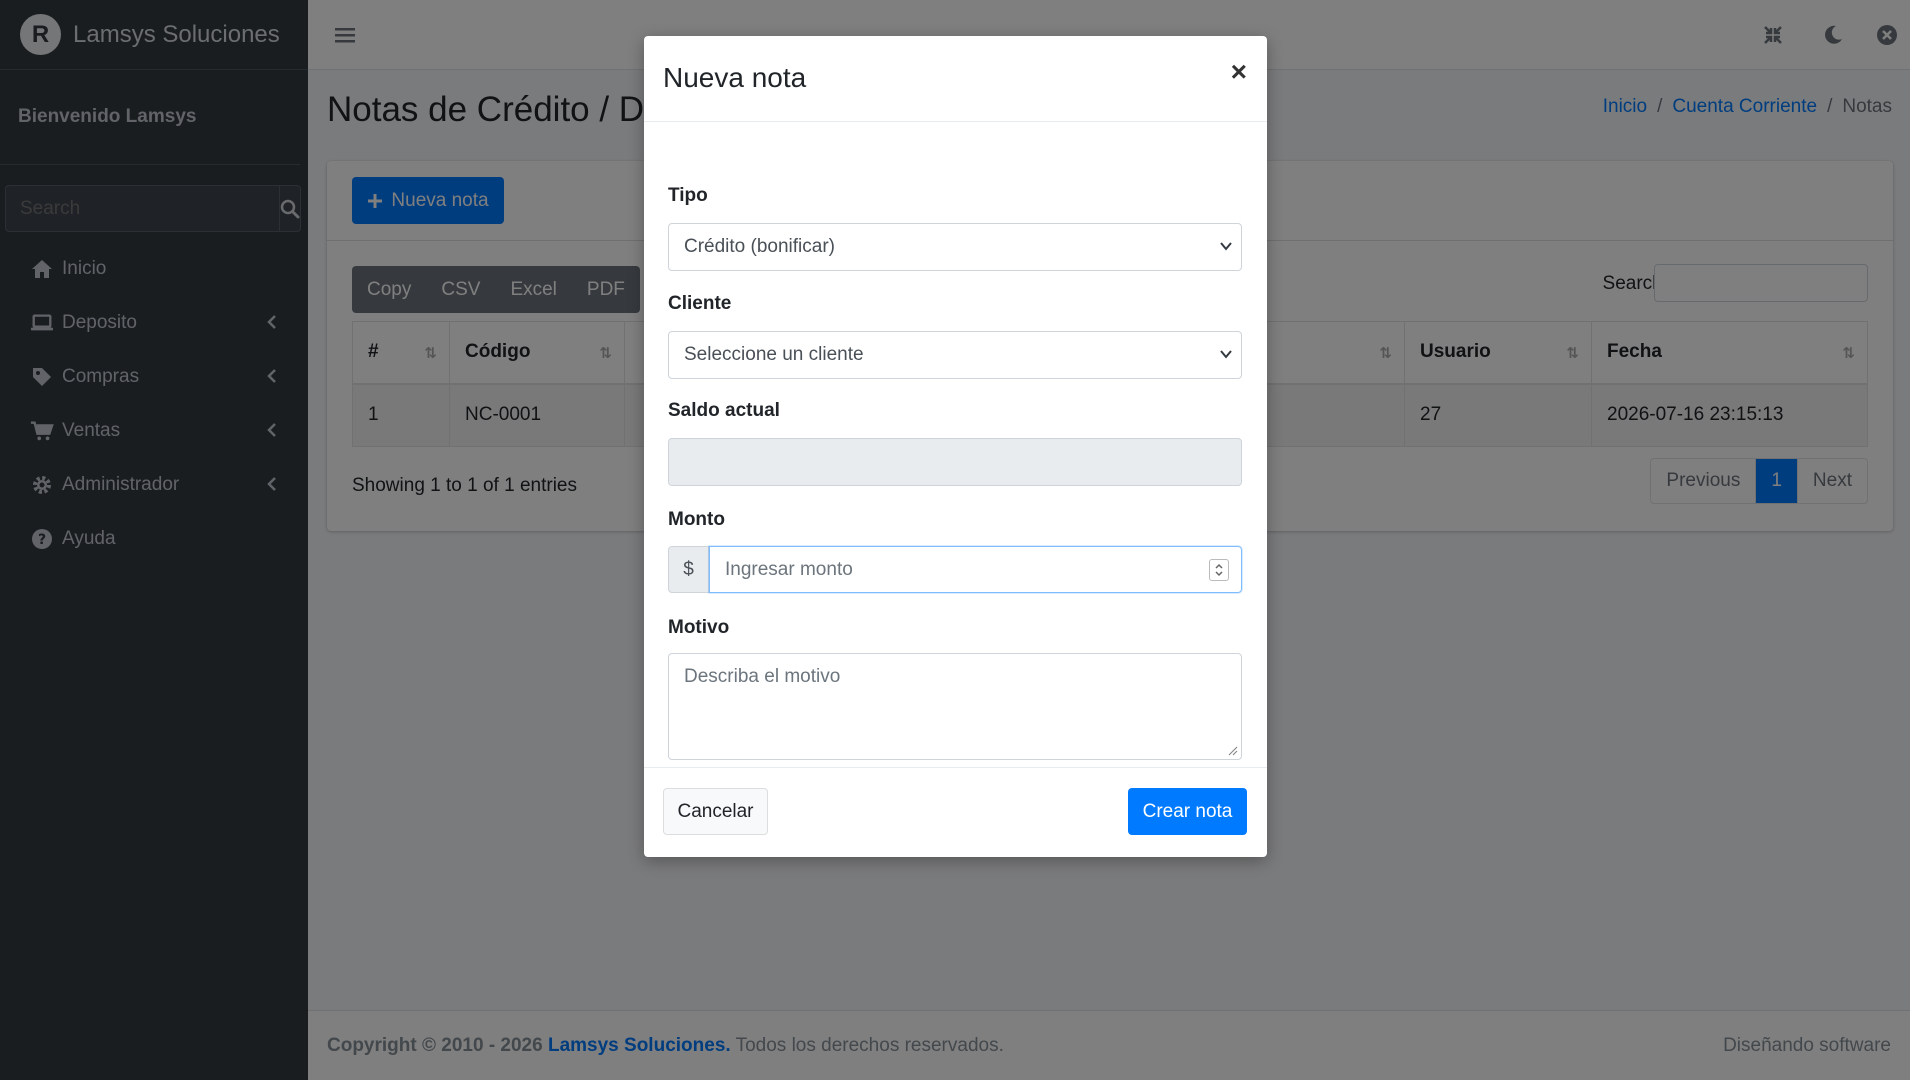 The width and height of the screenshot is (1910, 1080). I want to click on saldo-label: Saldo actual, so click(724, 410).